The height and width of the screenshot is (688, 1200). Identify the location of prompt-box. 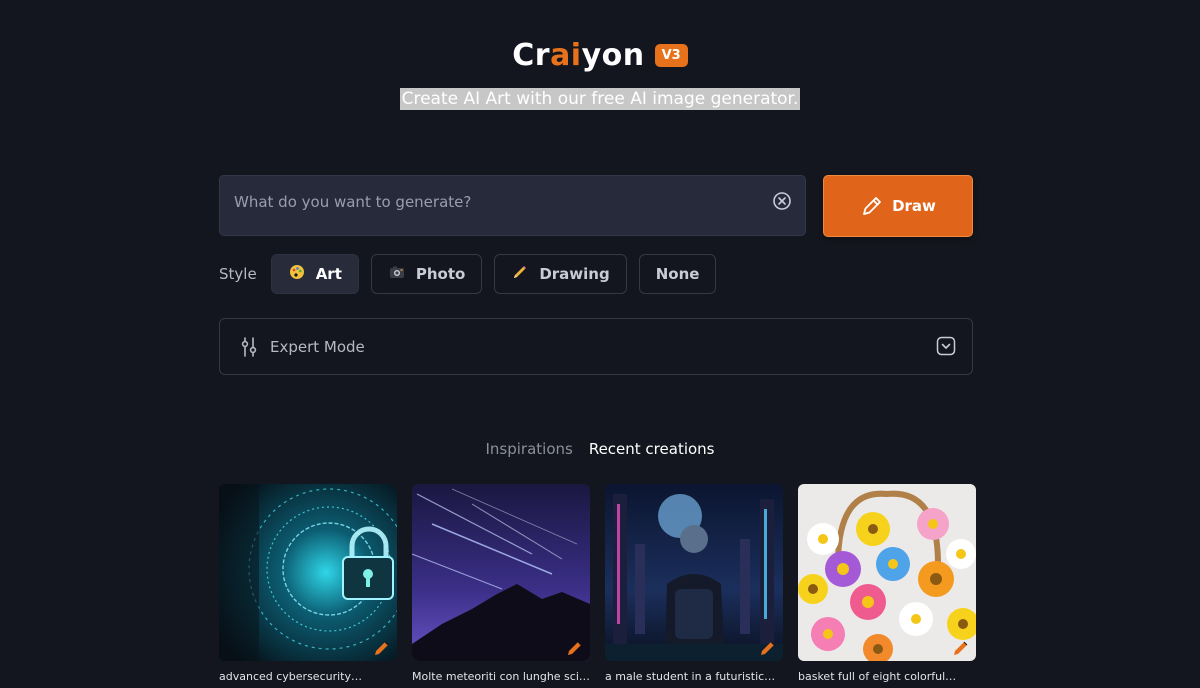
(512, 205).